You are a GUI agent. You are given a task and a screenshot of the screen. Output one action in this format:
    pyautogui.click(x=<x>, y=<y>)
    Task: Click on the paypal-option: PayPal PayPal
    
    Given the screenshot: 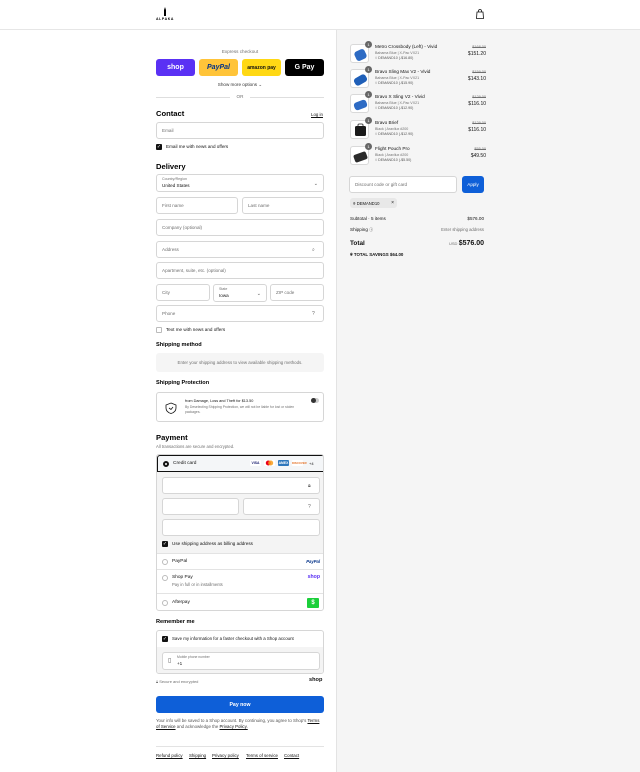 What is the action you would take?
    pyautogui.click(x=240, y=562)
    